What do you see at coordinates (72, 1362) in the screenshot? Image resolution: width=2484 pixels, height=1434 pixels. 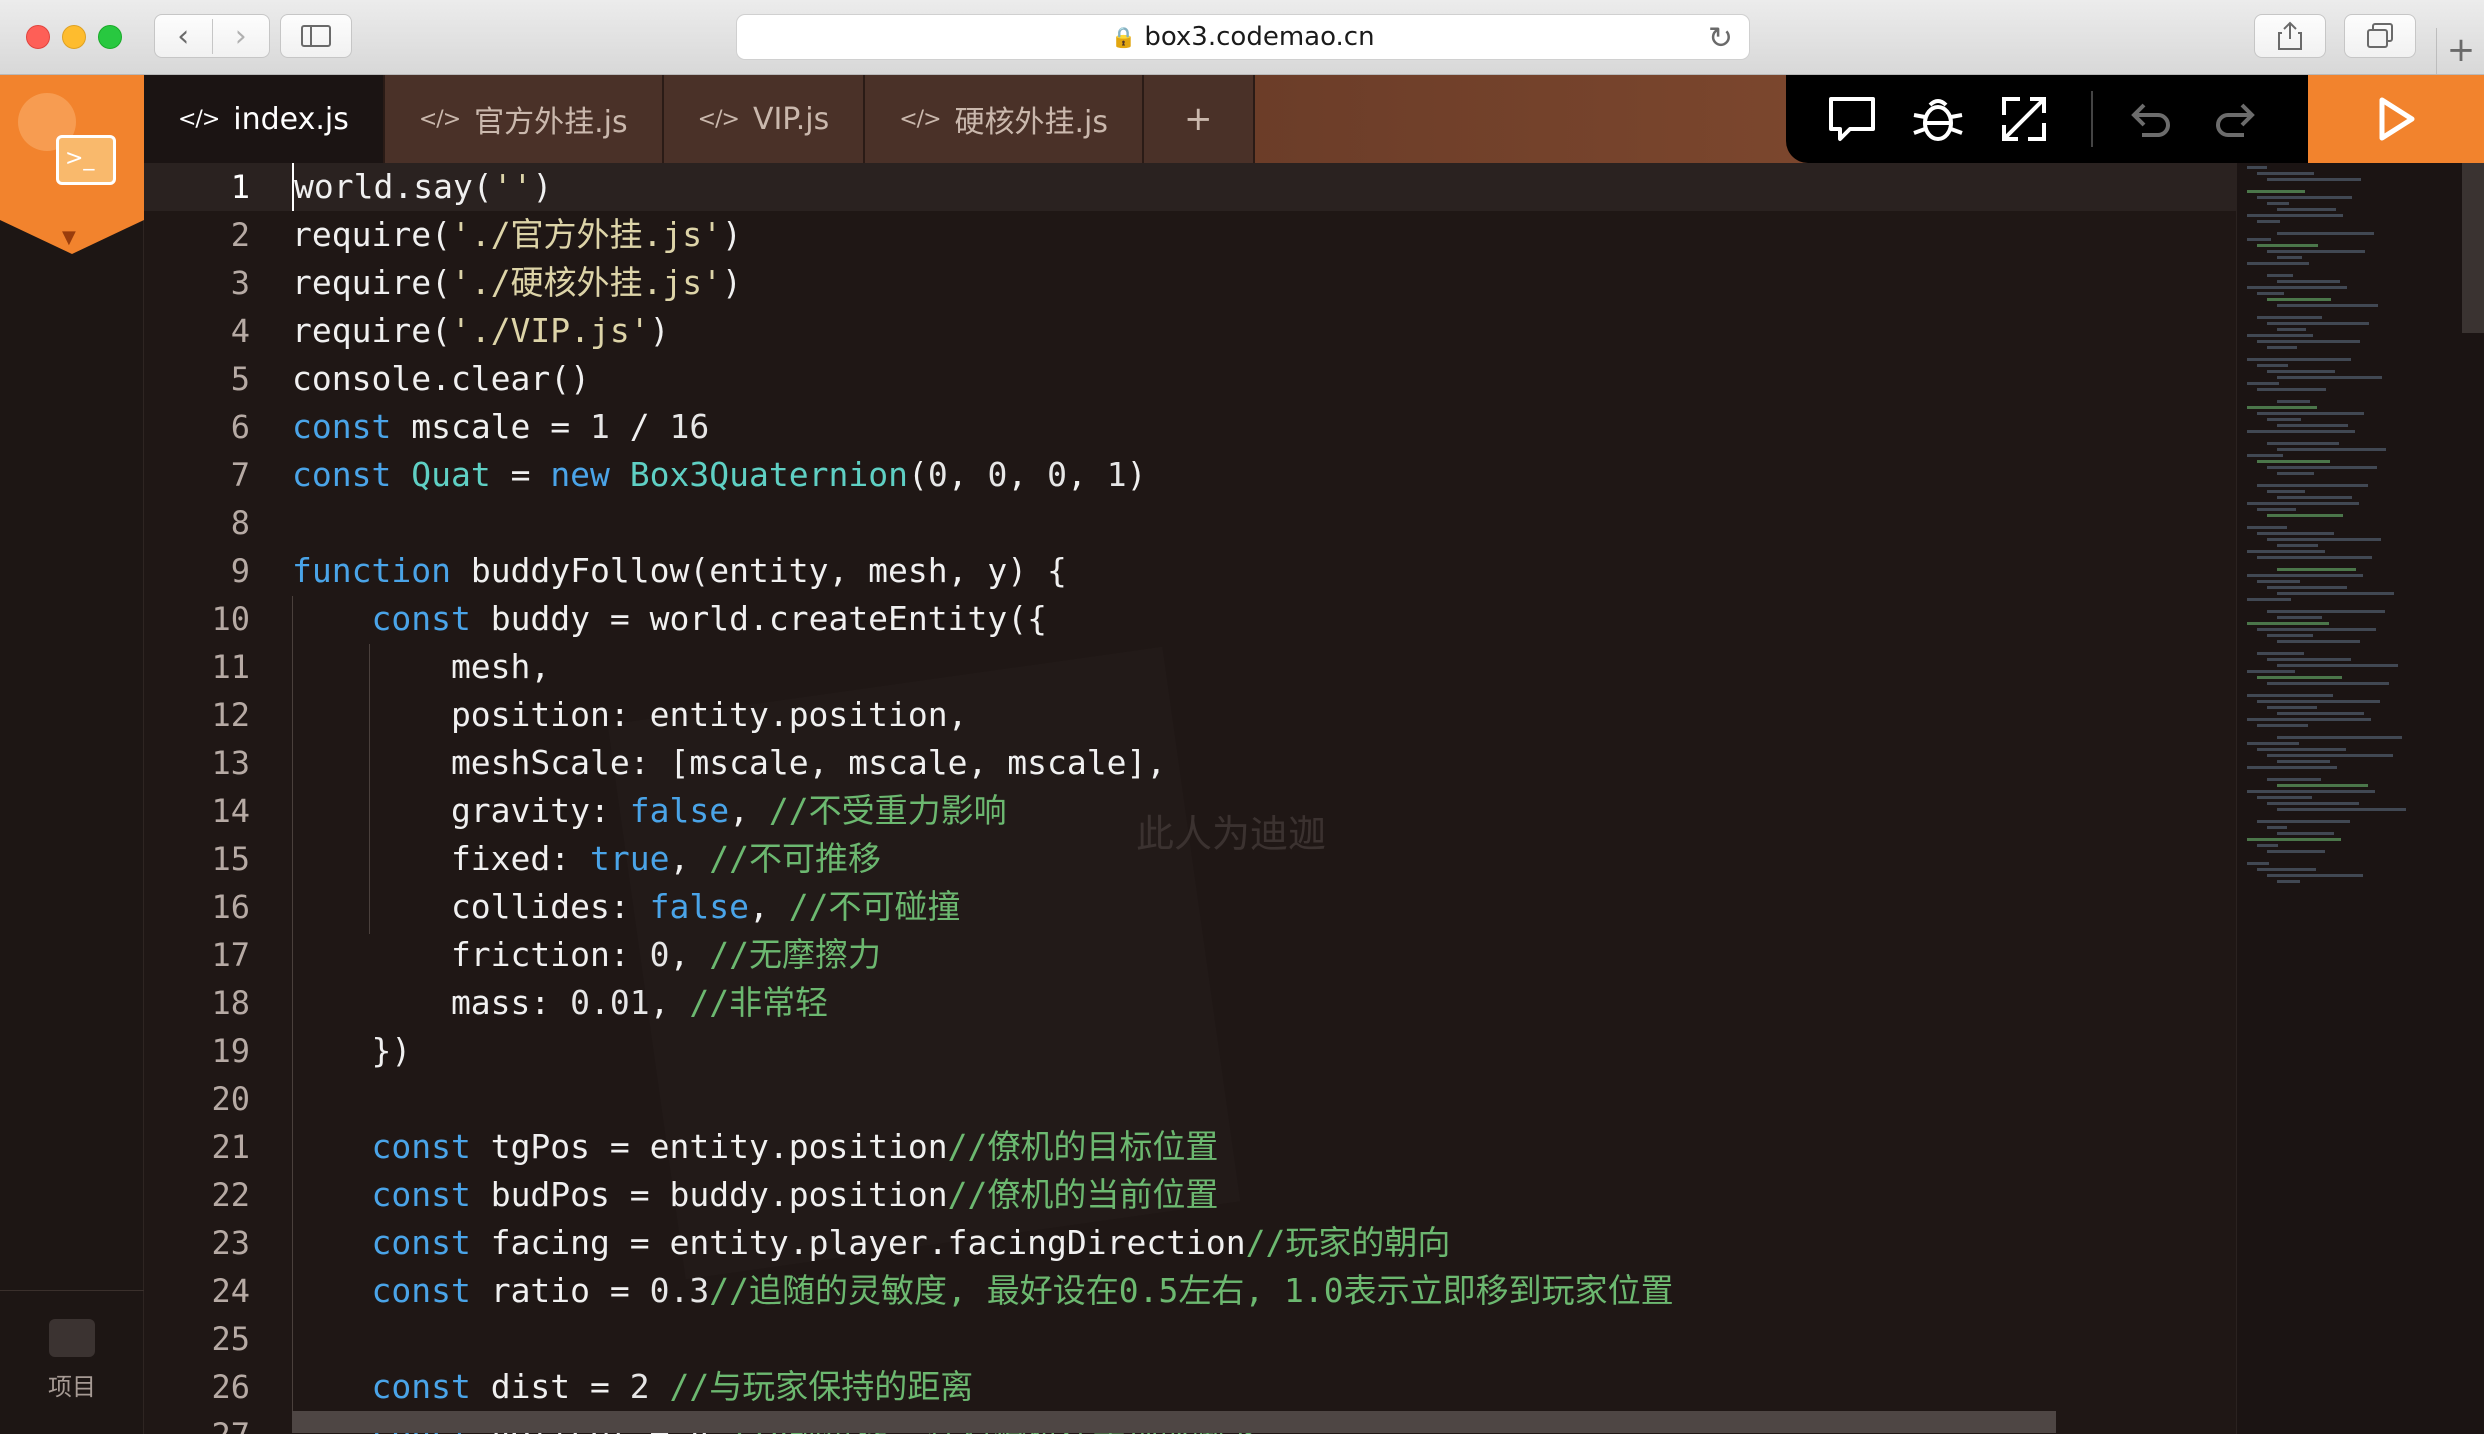 I see `sidebar-item-project: 项目` at bounding box center [72, 1362].